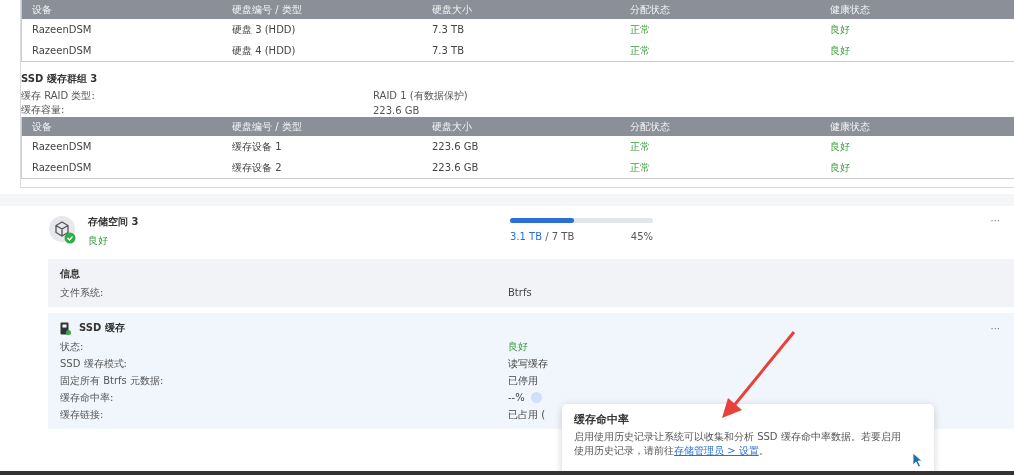 The image size is (1014, 475). What do you see at coordinates (257, 167) in the screenshot?
I see `table-cell: 缓存设备 2` at bounding box center [257, 167].